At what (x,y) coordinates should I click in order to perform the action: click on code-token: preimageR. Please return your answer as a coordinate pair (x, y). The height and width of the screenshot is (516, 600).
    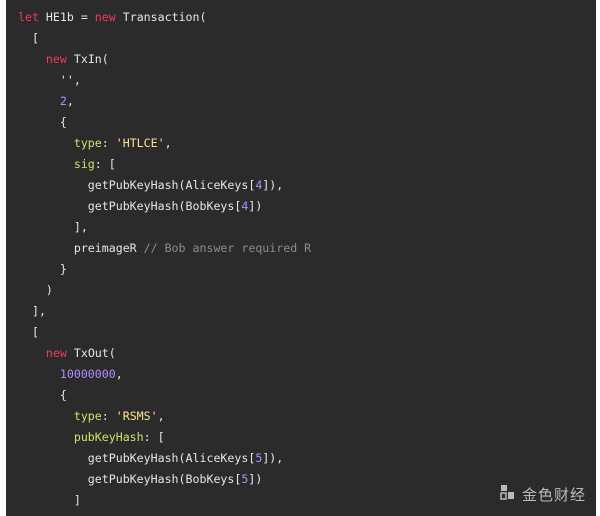
    Looking at the image, I should click on (81, 248).